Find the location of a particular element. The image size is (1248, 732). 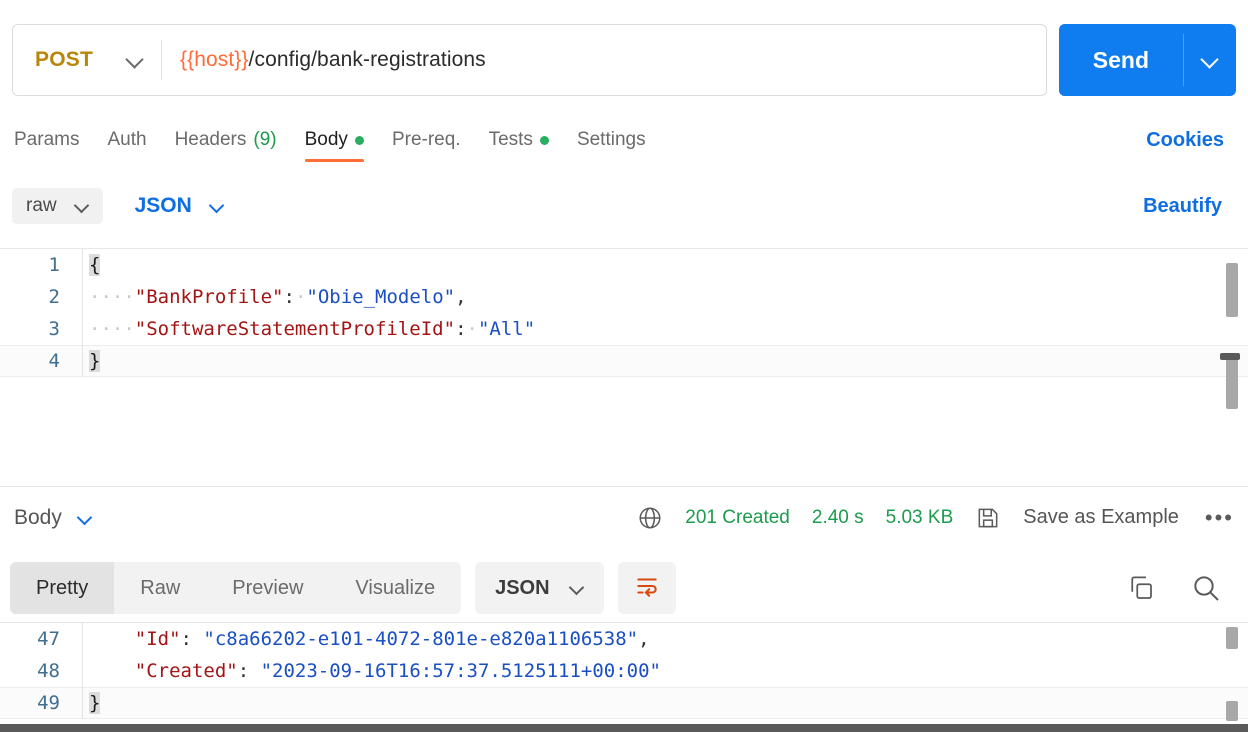

response-body-selector: Body is located at coordinates (53, 518).